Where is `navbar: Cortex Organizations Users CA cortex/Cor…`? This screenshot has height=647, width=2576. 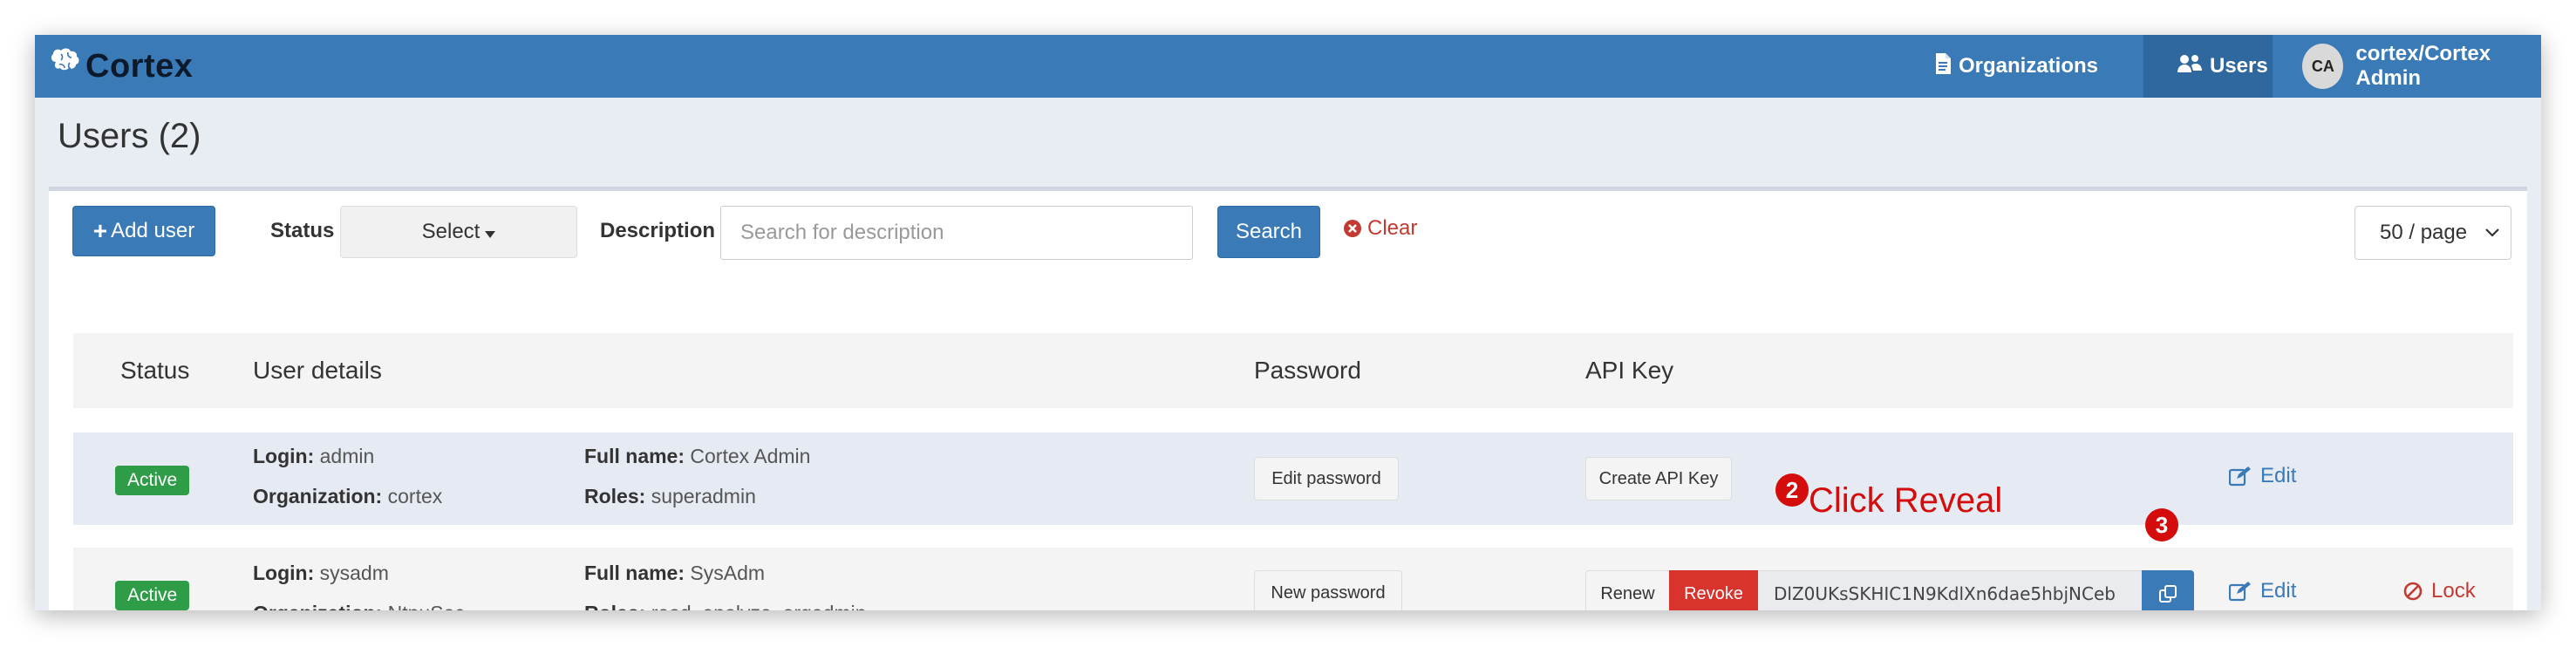 navbar: Cortex Organizations Users CA cortex/Cor… is located at coordinates (1288, 67).